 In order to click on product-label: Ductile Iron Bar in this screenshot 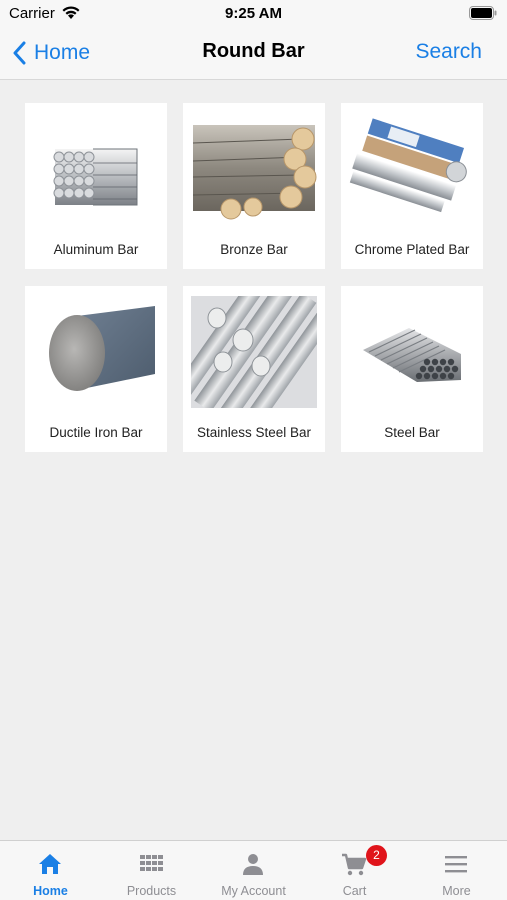, I will do `click(96, 432)`.